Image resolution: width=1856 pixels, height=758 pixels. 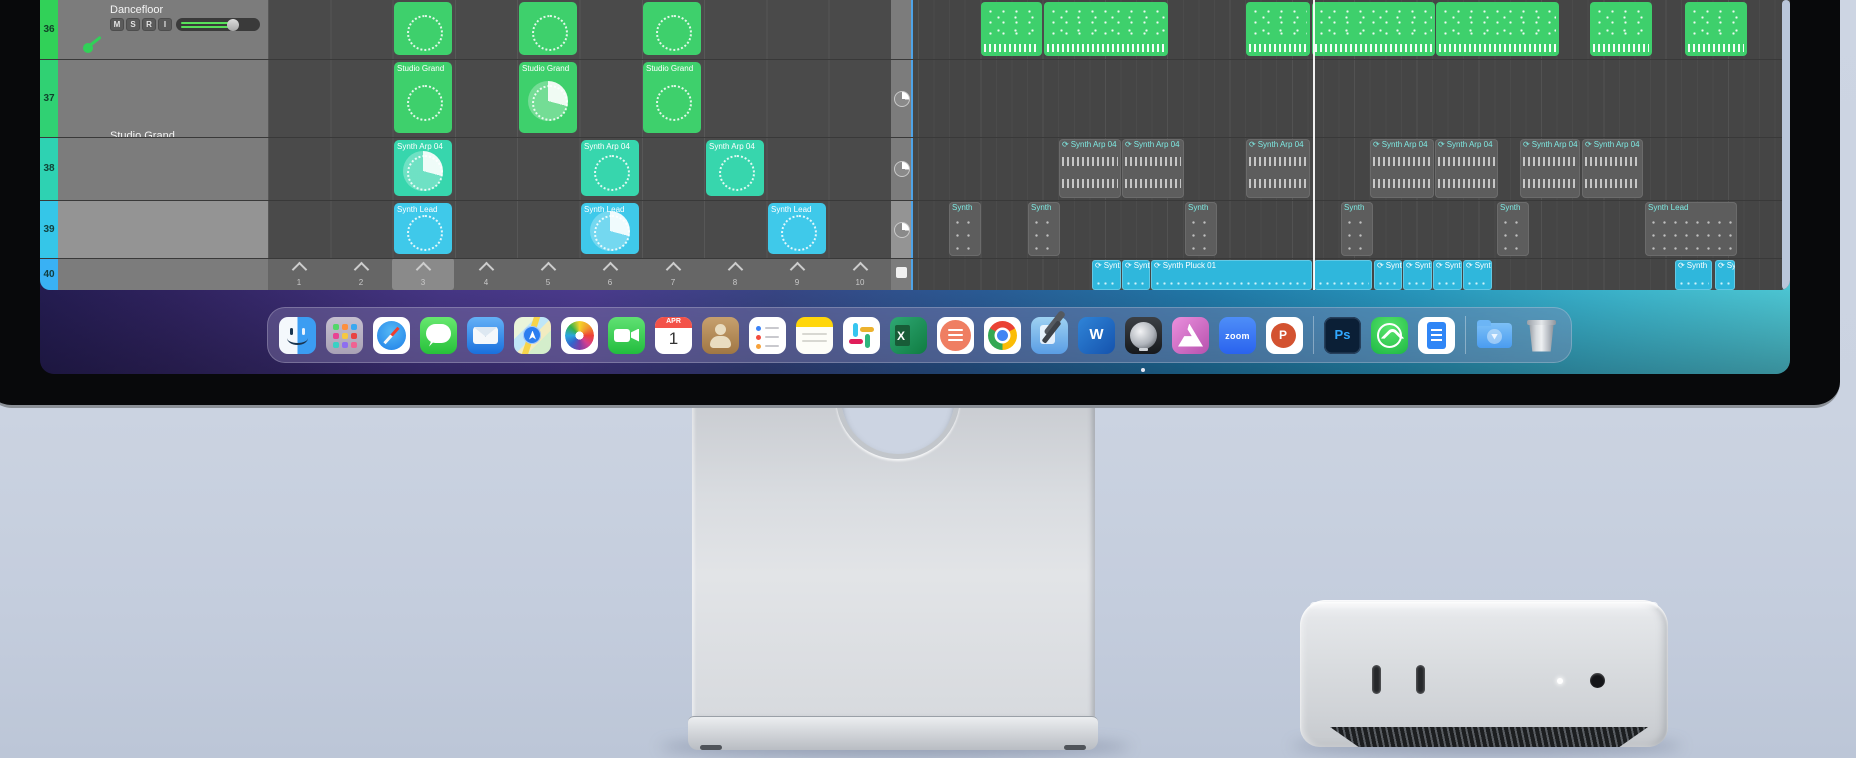 What do you see at coordinates (735, 274) in the screenshot?
I see `scene-trigger-8: 8` at bounding box center [735, 274].